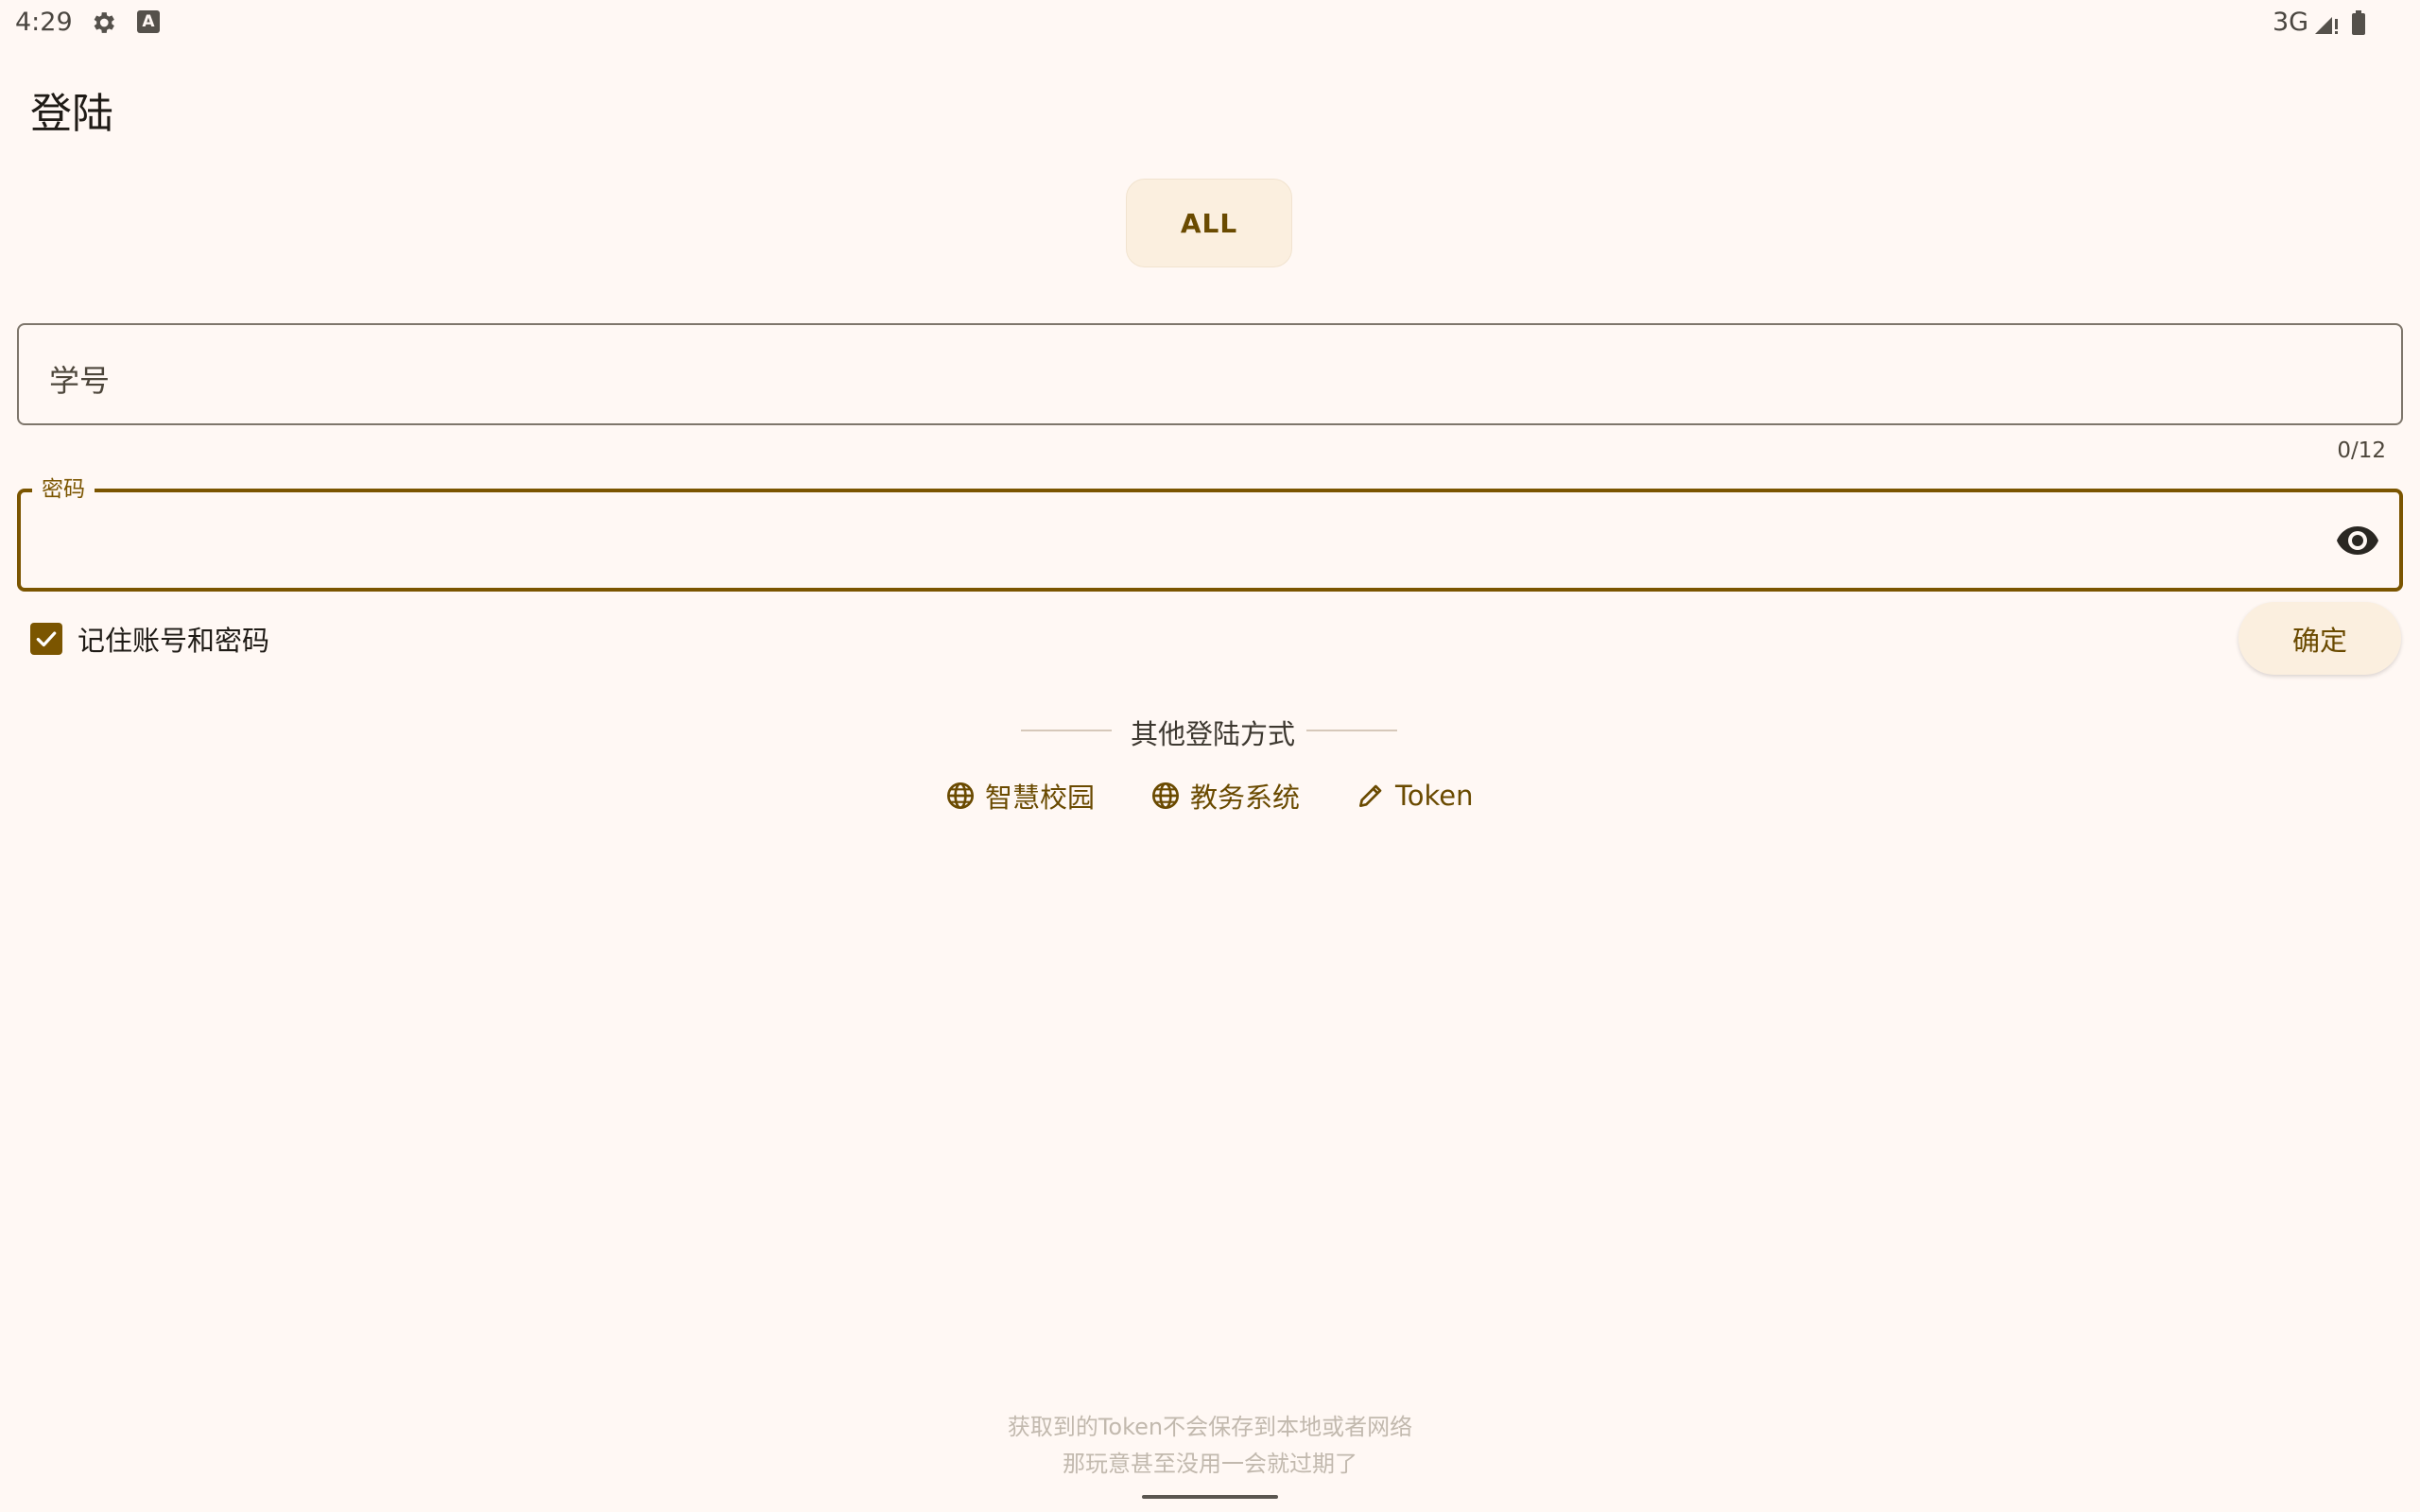 The width and height of the screenshot is (2420, 1512). I want to click on page-title: 登陆, so click(71, 114).